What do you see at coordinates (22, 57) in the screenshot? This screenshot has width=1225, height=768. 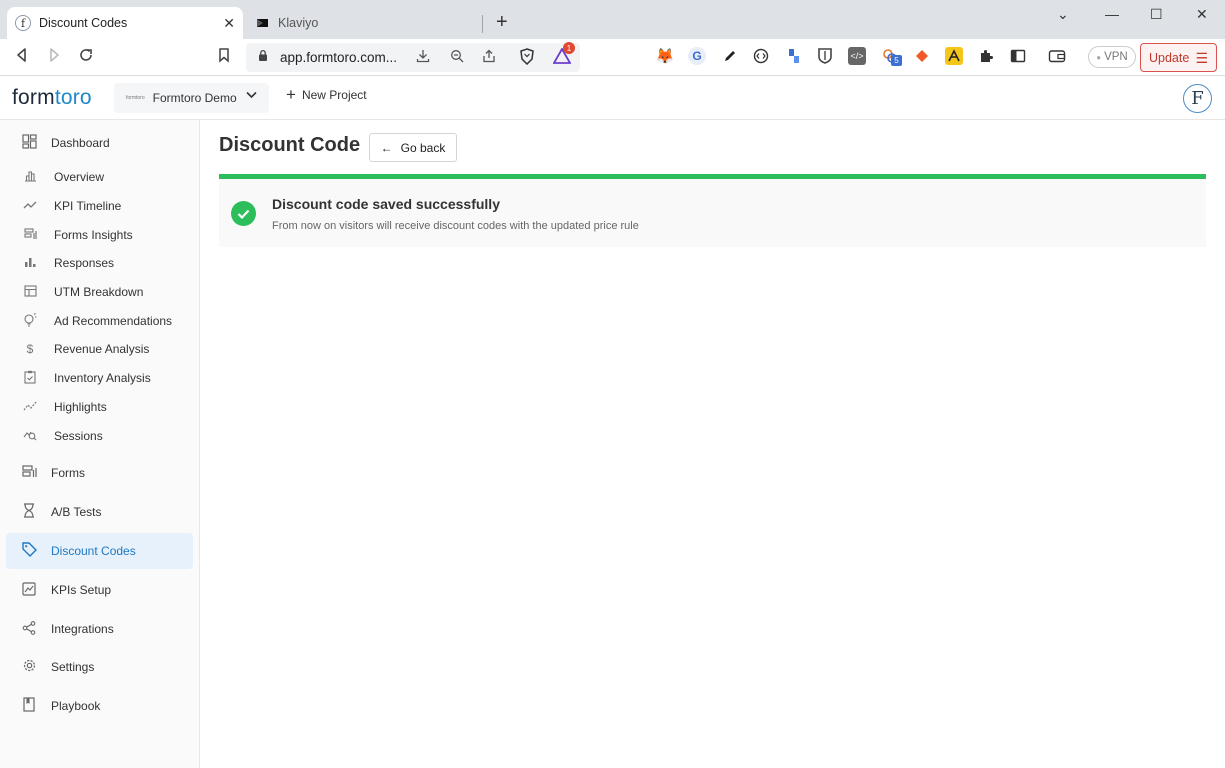 I see `back-icon` at bounding box center [22, 57].